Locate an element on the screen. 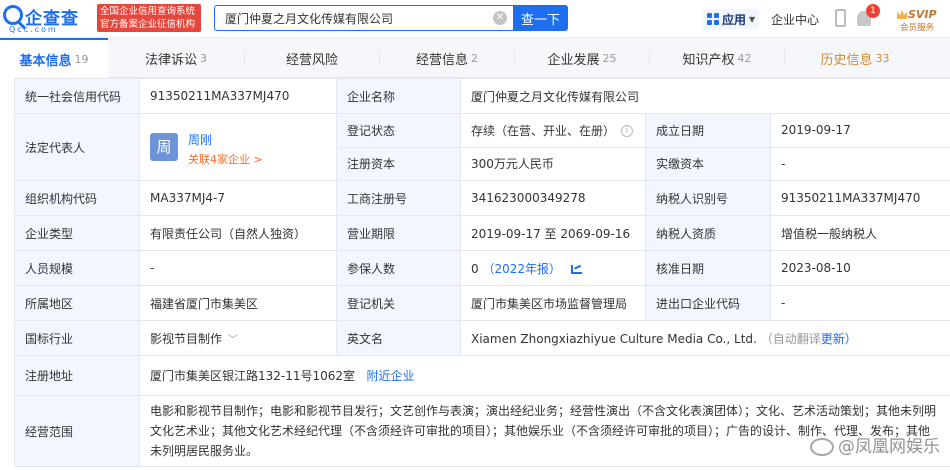 The width and height of the screenshot is (950, 470). industry-value: 影视节目制作 is located at coordinates (186, 338).